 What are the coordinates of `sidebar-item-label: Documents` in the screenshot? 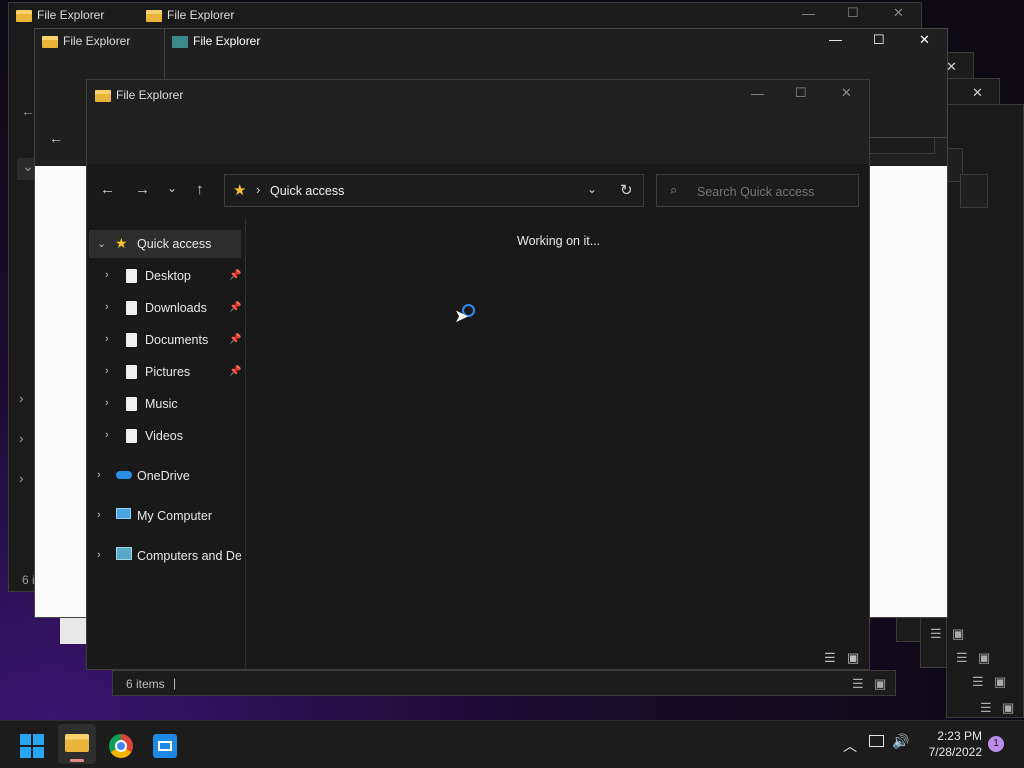 It's located at (177, 340).